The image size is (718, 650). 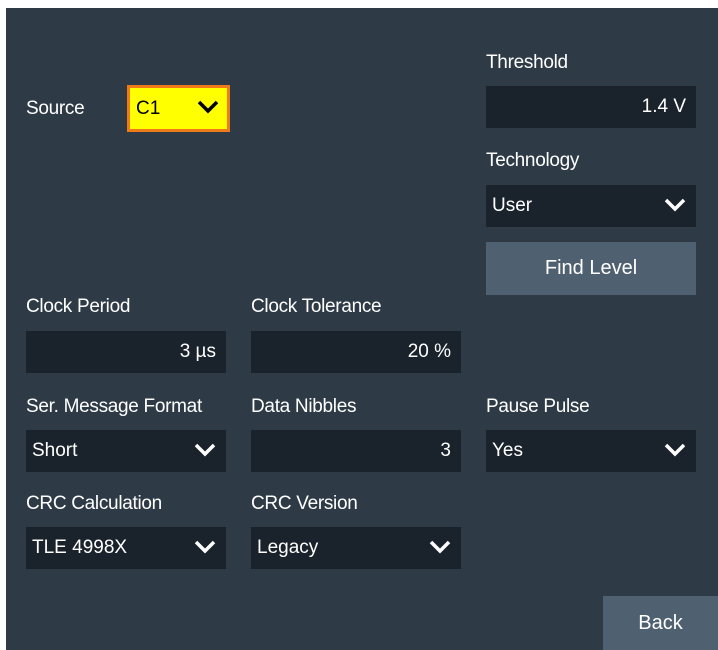 What do you see at coordinates (591, 107) in the screenshot?
I see `threshold-field: 1.4 V` at bounding box center [591, 107].